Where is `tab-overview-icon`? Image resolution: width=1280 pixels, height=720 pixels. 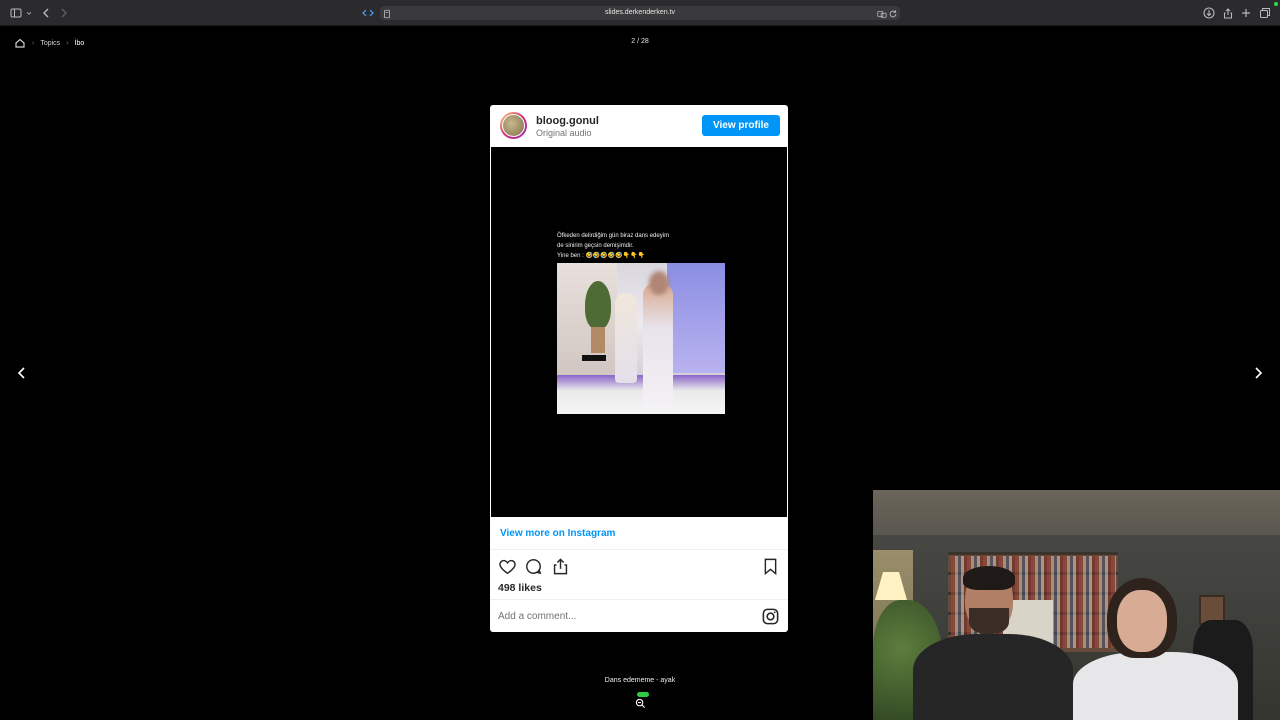
tab-overview-icon is located at coordinates (1265, 13).